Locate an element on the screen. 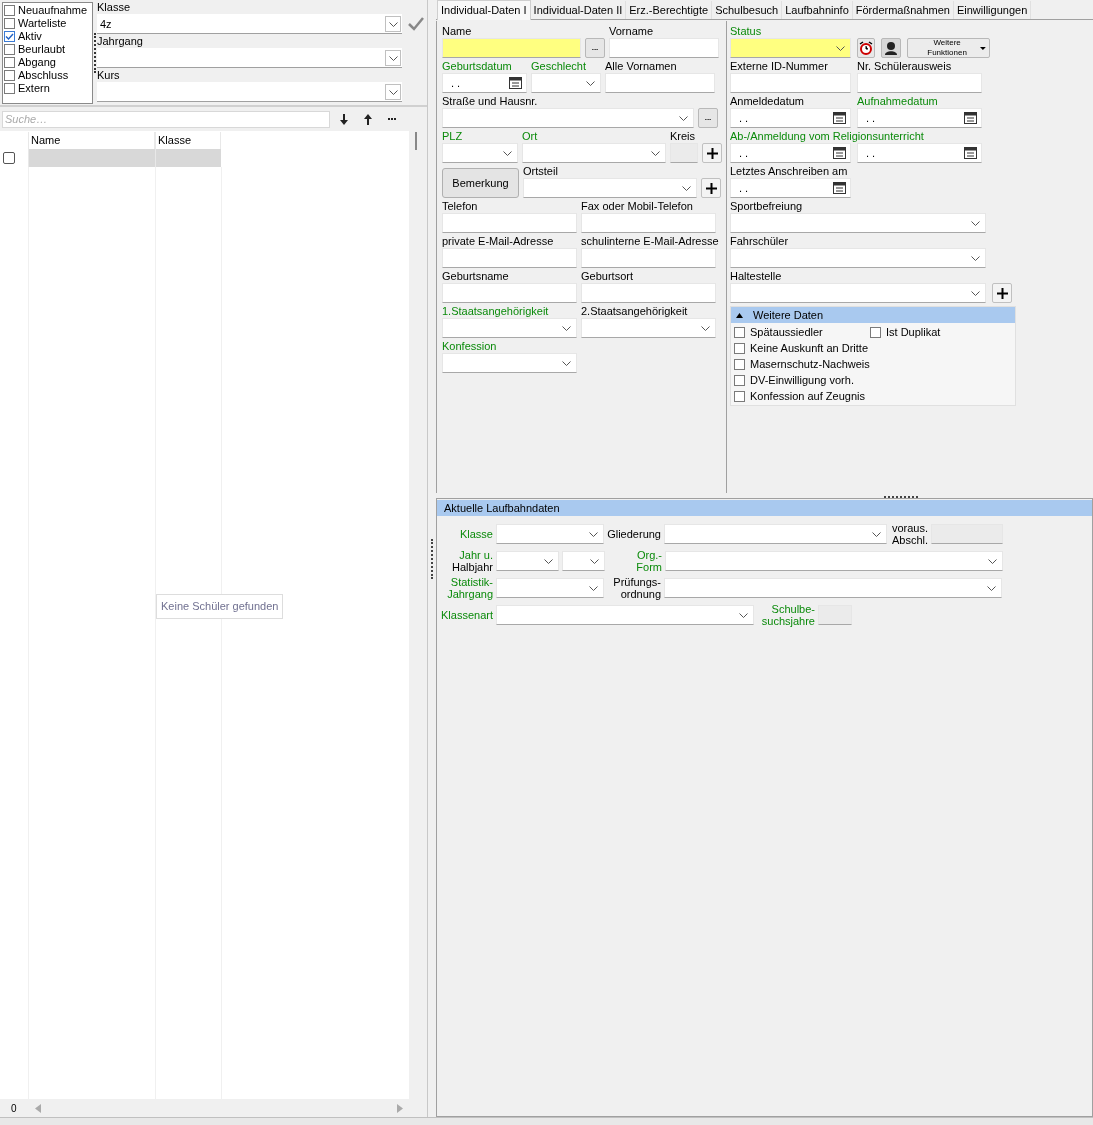 Image resolution: width=1093 pixels, height=1125 pixels. row-checkbox is located at coordinates (9, 158).